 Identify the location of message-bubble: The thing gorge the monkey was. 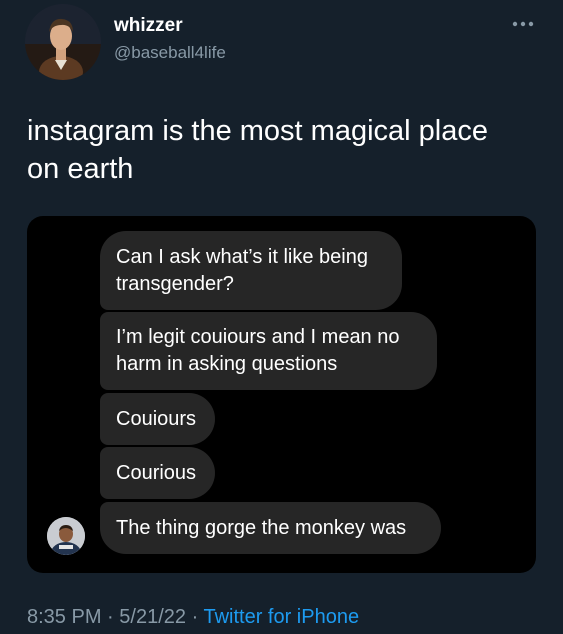
(270, 528).